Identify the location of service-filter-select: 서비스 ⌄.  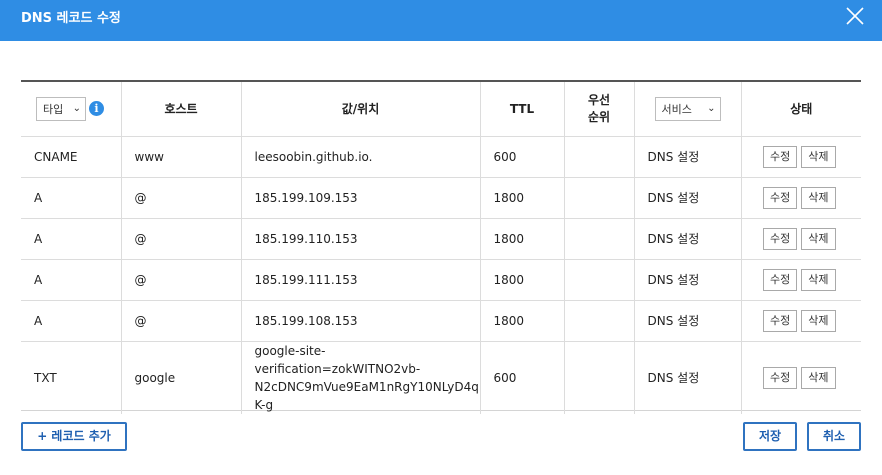
(687, 108).